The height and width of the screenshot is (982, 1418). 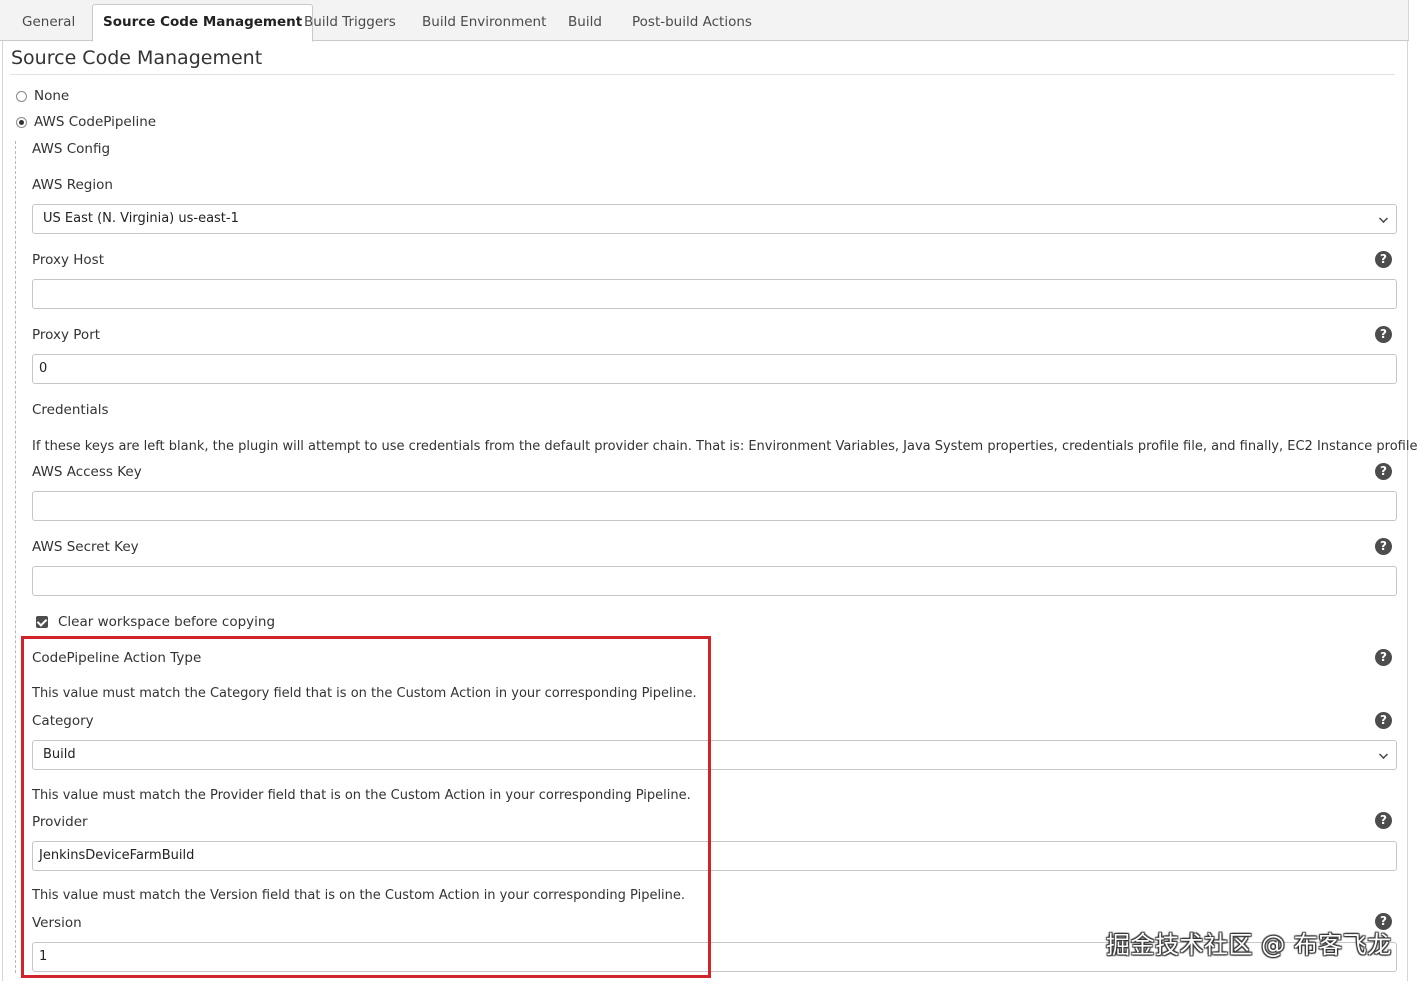 What do you see at coordinates (585, 22) in the screenshot?
I see `tab-build: Build` at bounding box center [585, 22].